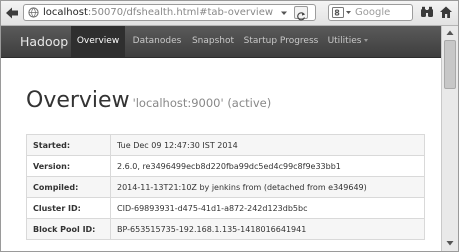  I want to click on search-bar: 8 Google, so click(370, 12).